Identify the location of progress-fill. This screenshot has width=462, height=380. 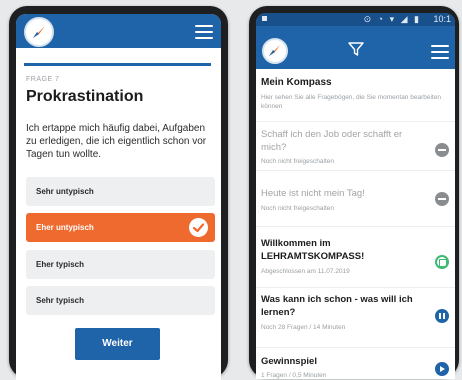
(117, 64).